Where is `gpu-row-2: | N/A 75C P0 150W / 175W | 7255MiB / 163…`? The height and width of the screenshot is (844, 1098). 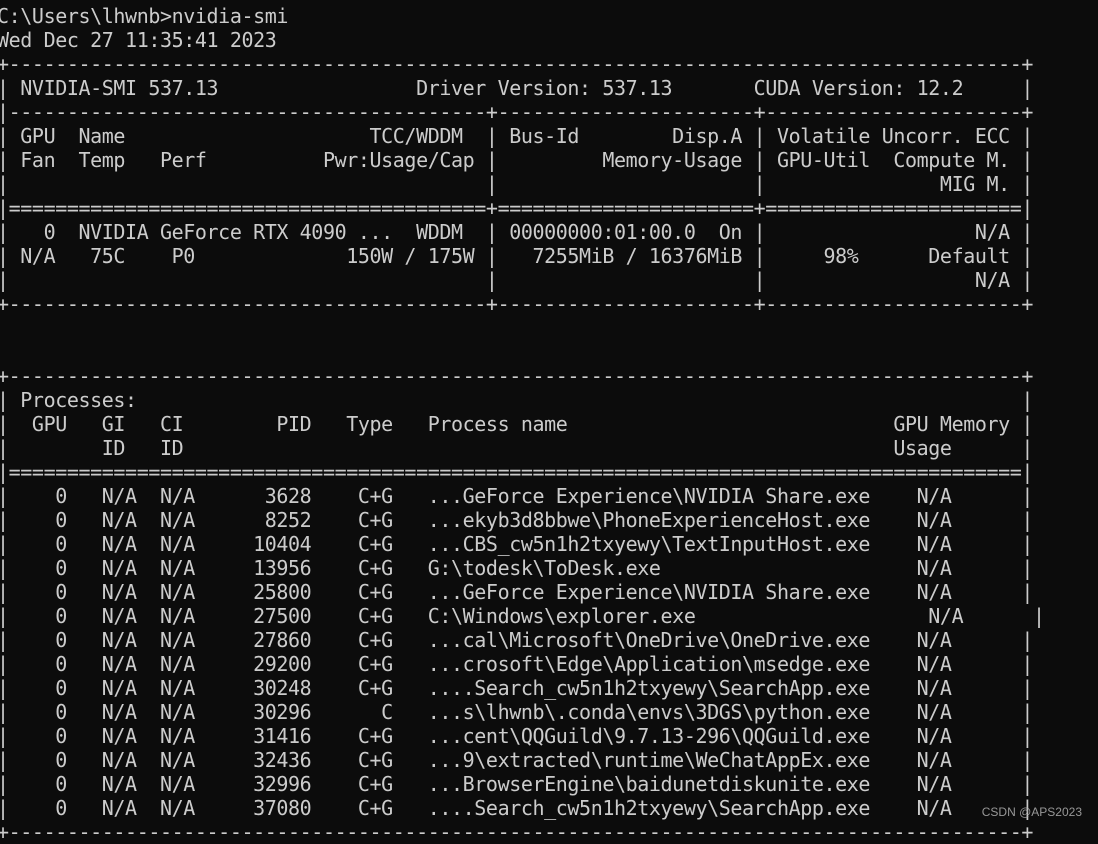
gpu-row-2: | N/A 75C P0 150W / 175W | 7255MiB / 163… is located at coordinates (517, 256).